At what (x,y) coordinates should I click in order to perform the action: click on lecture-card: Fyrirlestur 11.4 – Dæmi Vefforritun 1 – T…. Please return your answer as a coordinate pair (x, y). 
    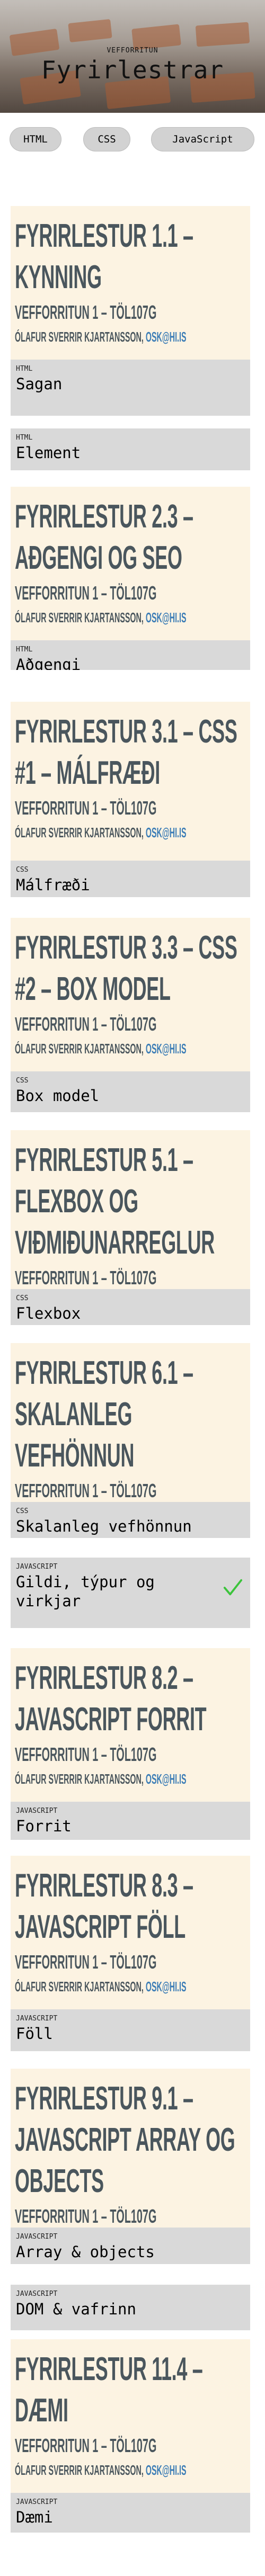
    Looking at the image, I should click on (130, 2436).